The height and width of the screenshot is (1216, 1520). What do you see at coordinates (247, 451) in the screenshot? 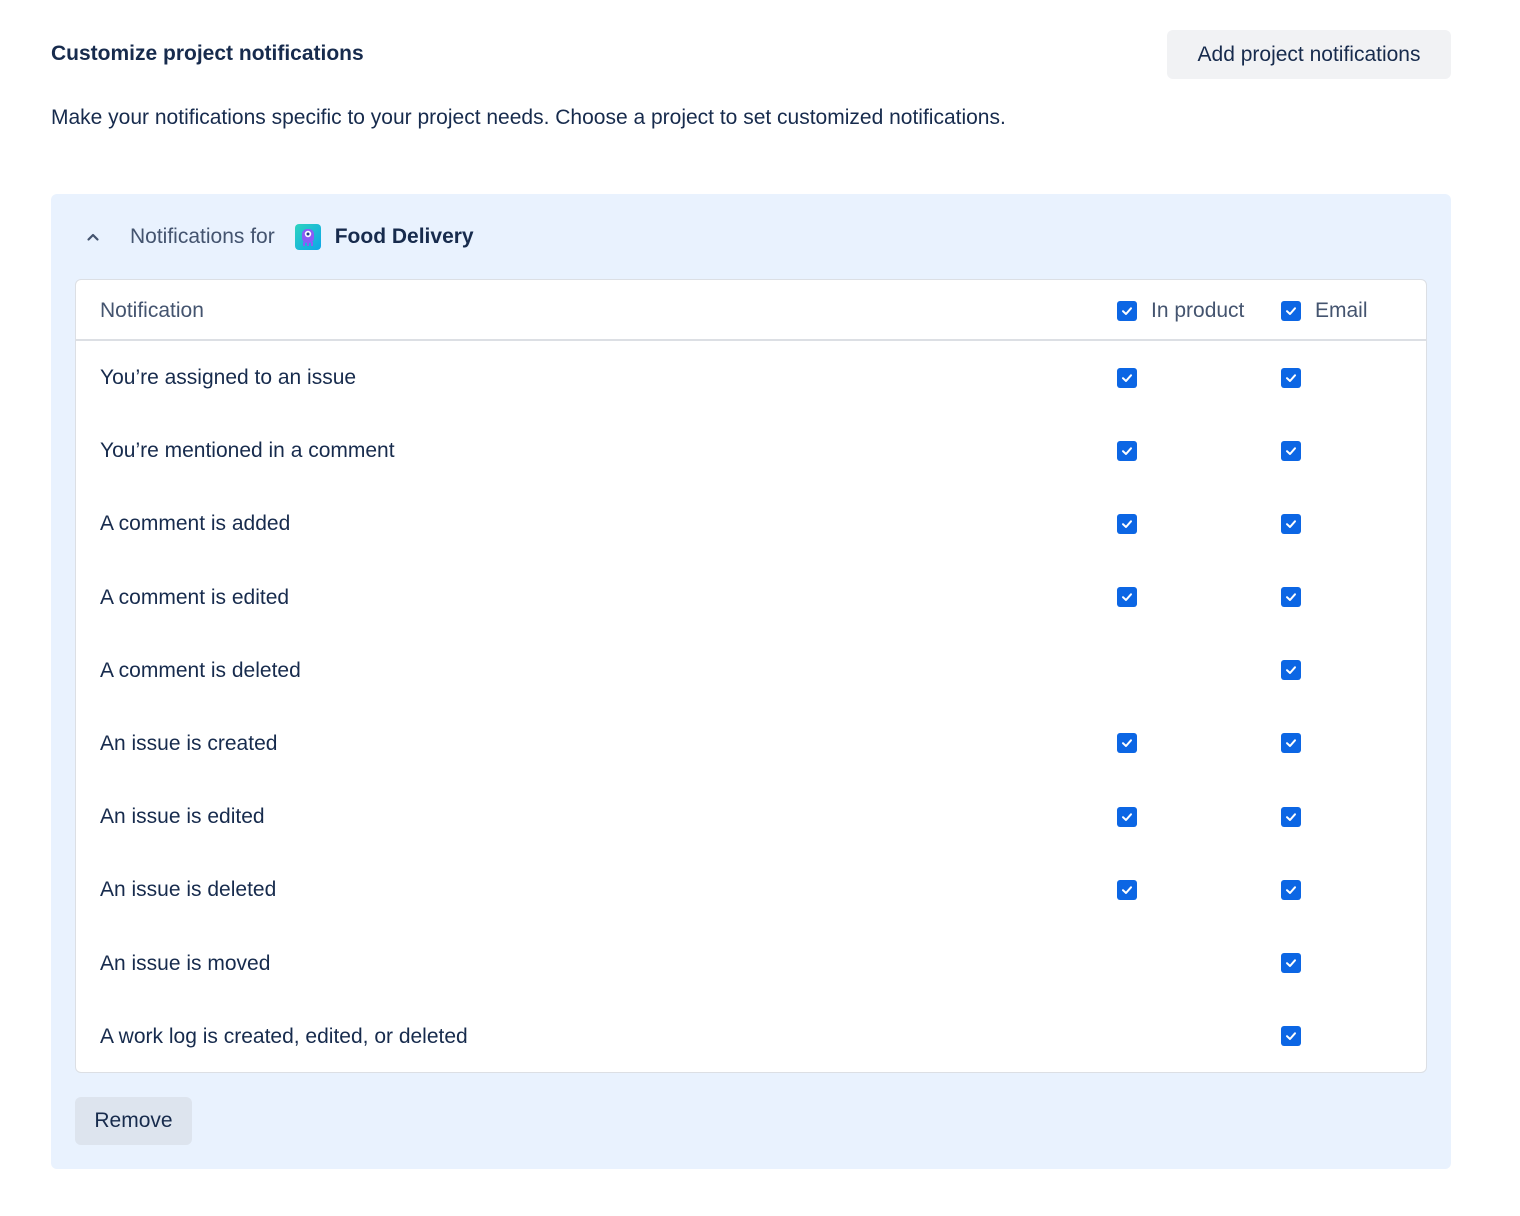
I see `notification-label: You’re mentioned in a comment` at bounding box center [247, 451].